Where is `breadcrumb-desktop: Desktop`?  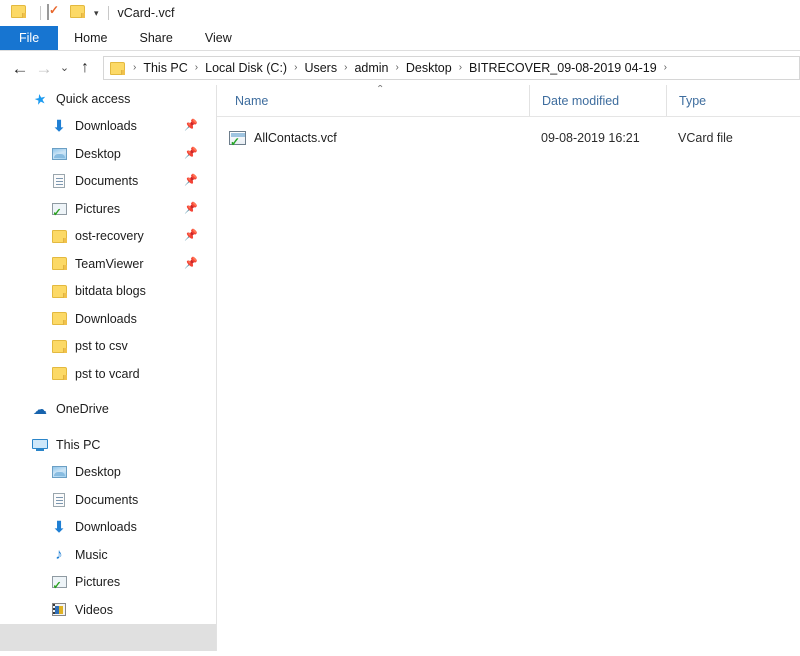 breadcrumb-desktop: Desktop is located at coordinates (429, 68).